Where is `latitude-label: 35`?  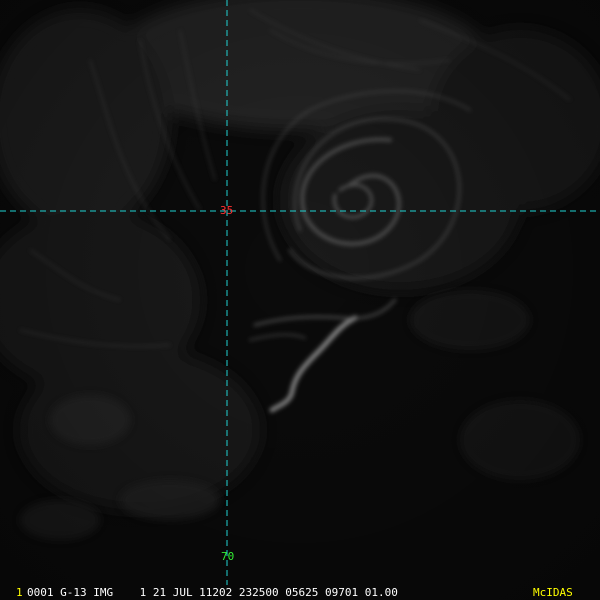 latitude-label: 35 is located at coordinates (227, 210).